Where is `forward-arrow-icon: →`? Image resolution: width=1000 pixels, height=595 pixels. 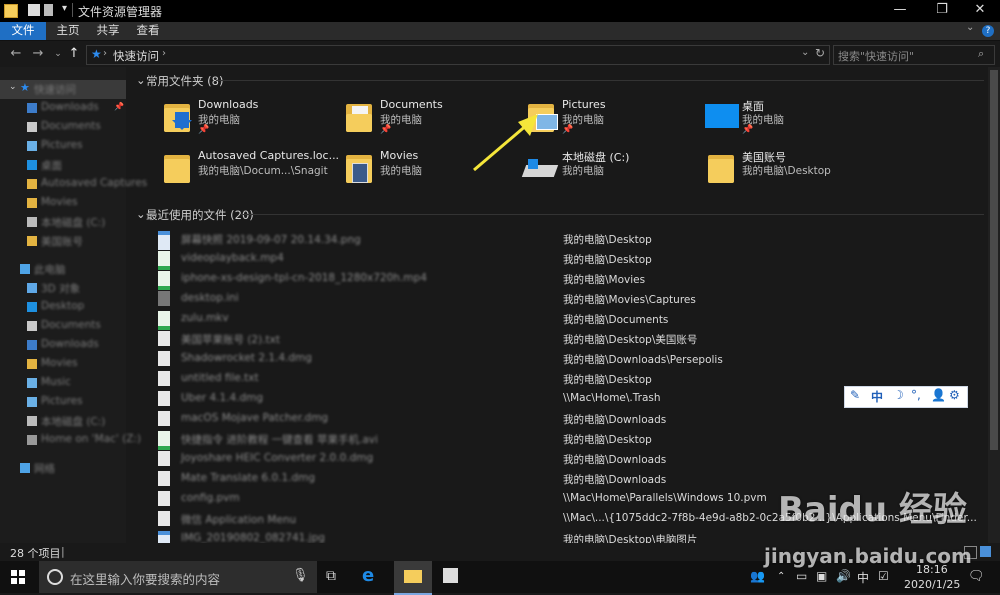 forward-arrow-icon: → is located at coordinates (38, 54).